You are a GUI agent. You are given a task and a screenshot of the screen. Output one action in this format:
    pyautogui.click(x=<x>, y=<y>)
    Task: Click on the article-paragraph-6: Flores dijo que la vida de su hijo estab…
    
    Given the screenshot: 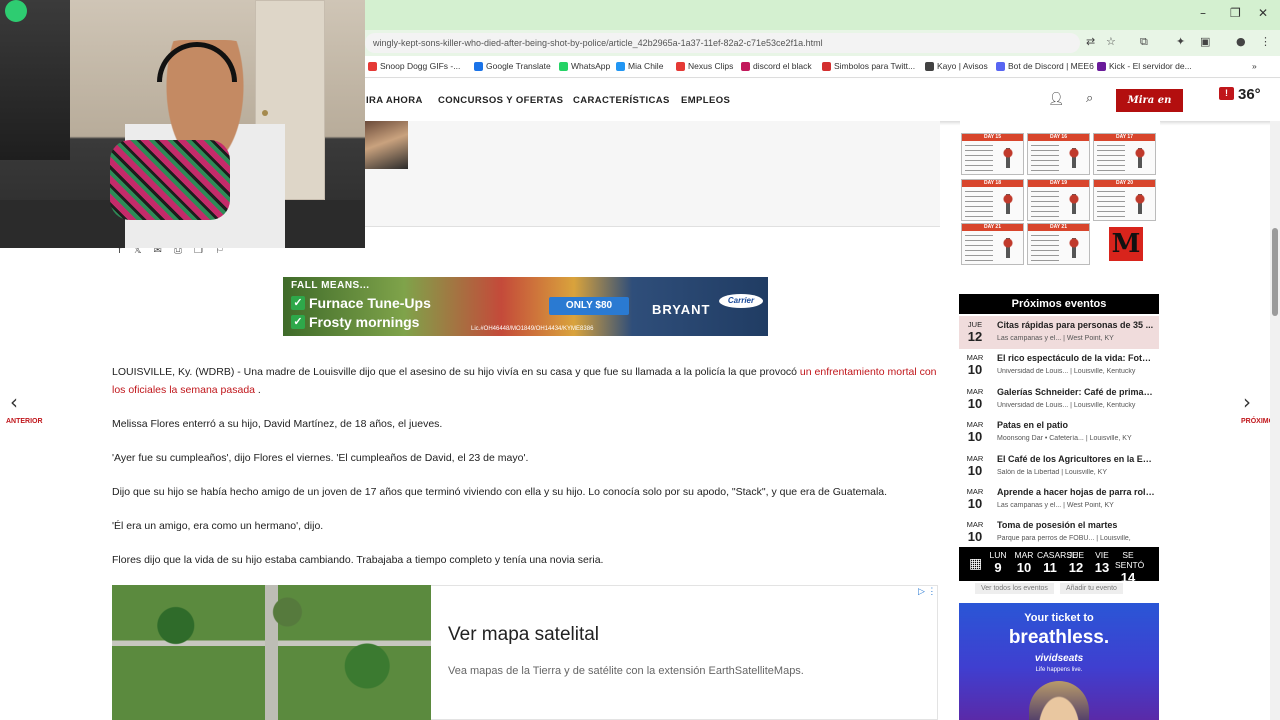 What is the action you would take?
    pyautogui.click(x=358, y=560)
    